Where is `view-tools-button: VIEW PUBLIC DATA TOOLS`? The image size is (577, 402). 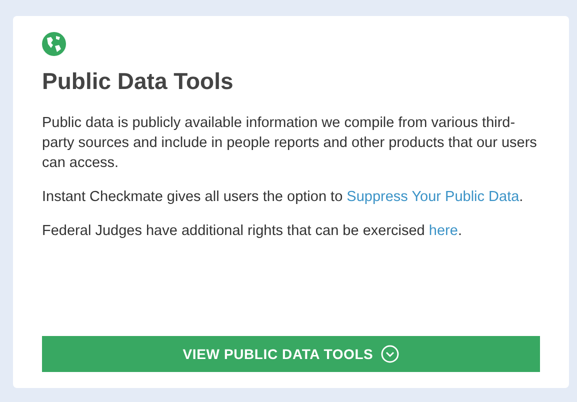 view-tools-button: VIEW PUBLIC DATA TOOLS is located at coordinates (291, 354).